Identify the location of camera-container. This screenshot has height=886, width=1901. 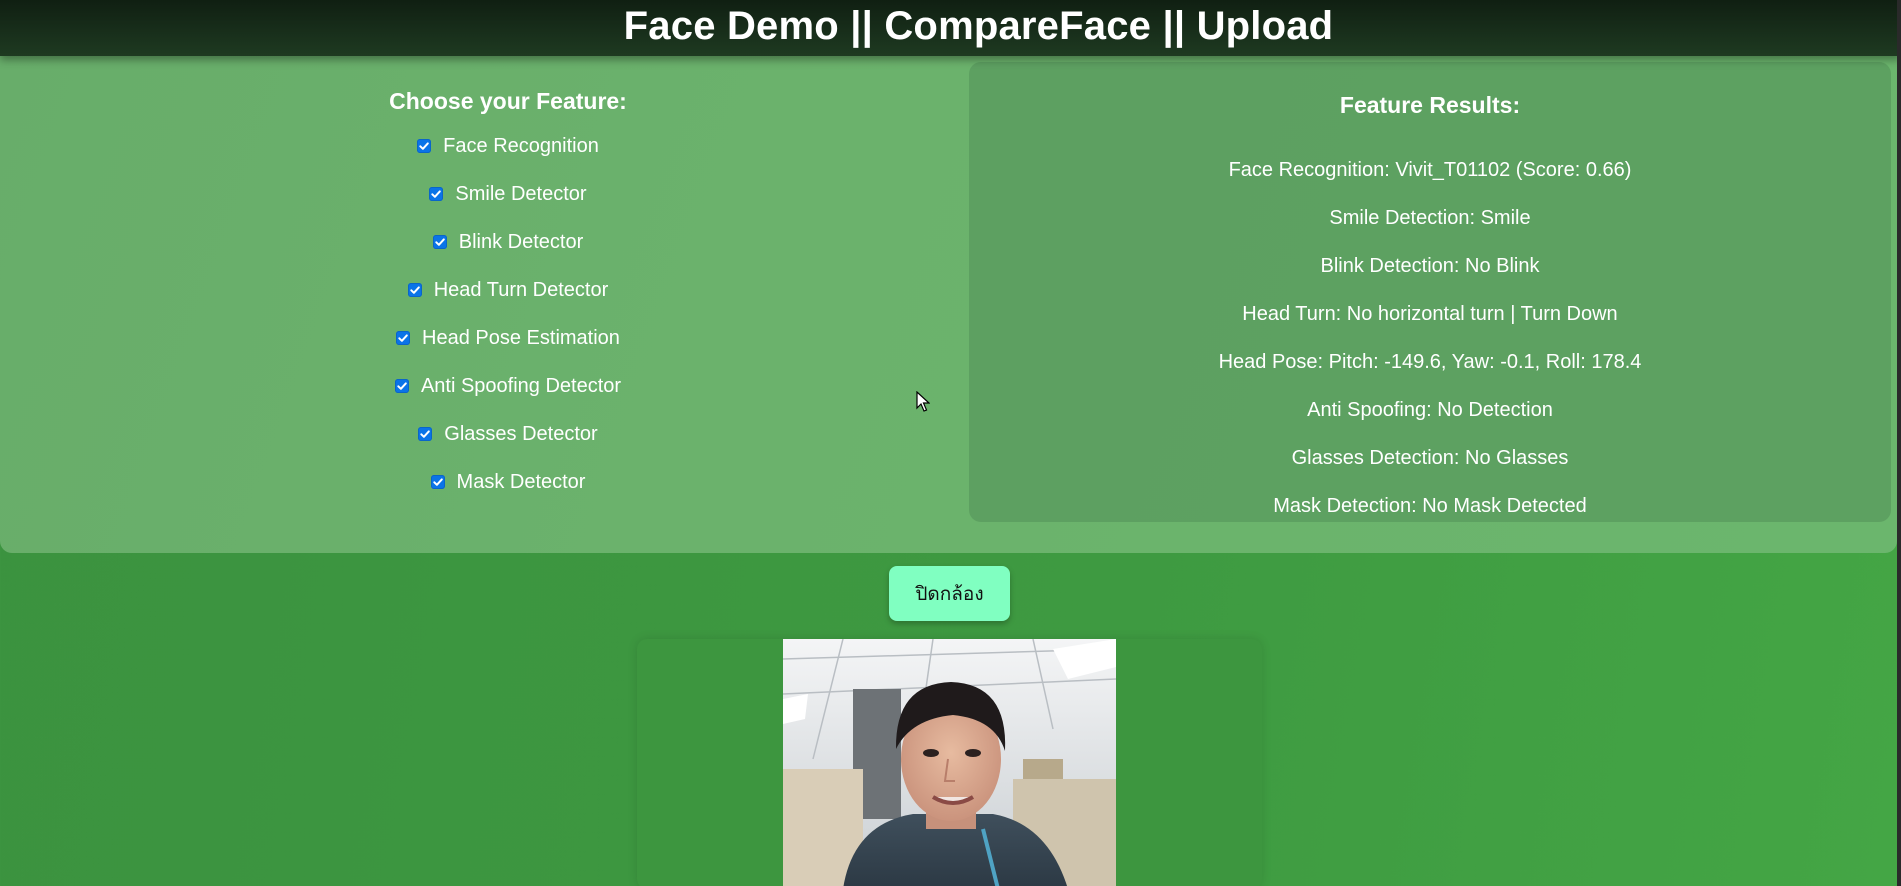
(949, 762).